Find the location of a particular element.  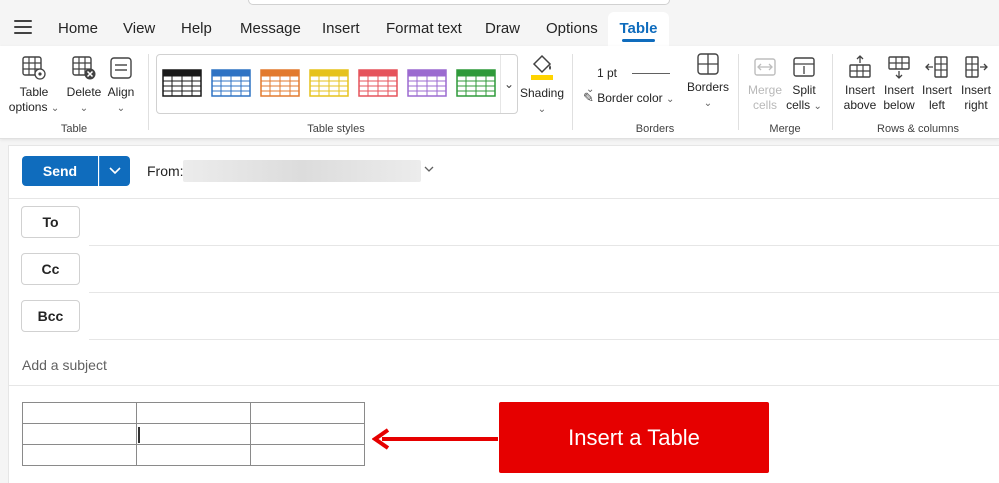

tab-draw: Draw is located at coordinates (502, 29).